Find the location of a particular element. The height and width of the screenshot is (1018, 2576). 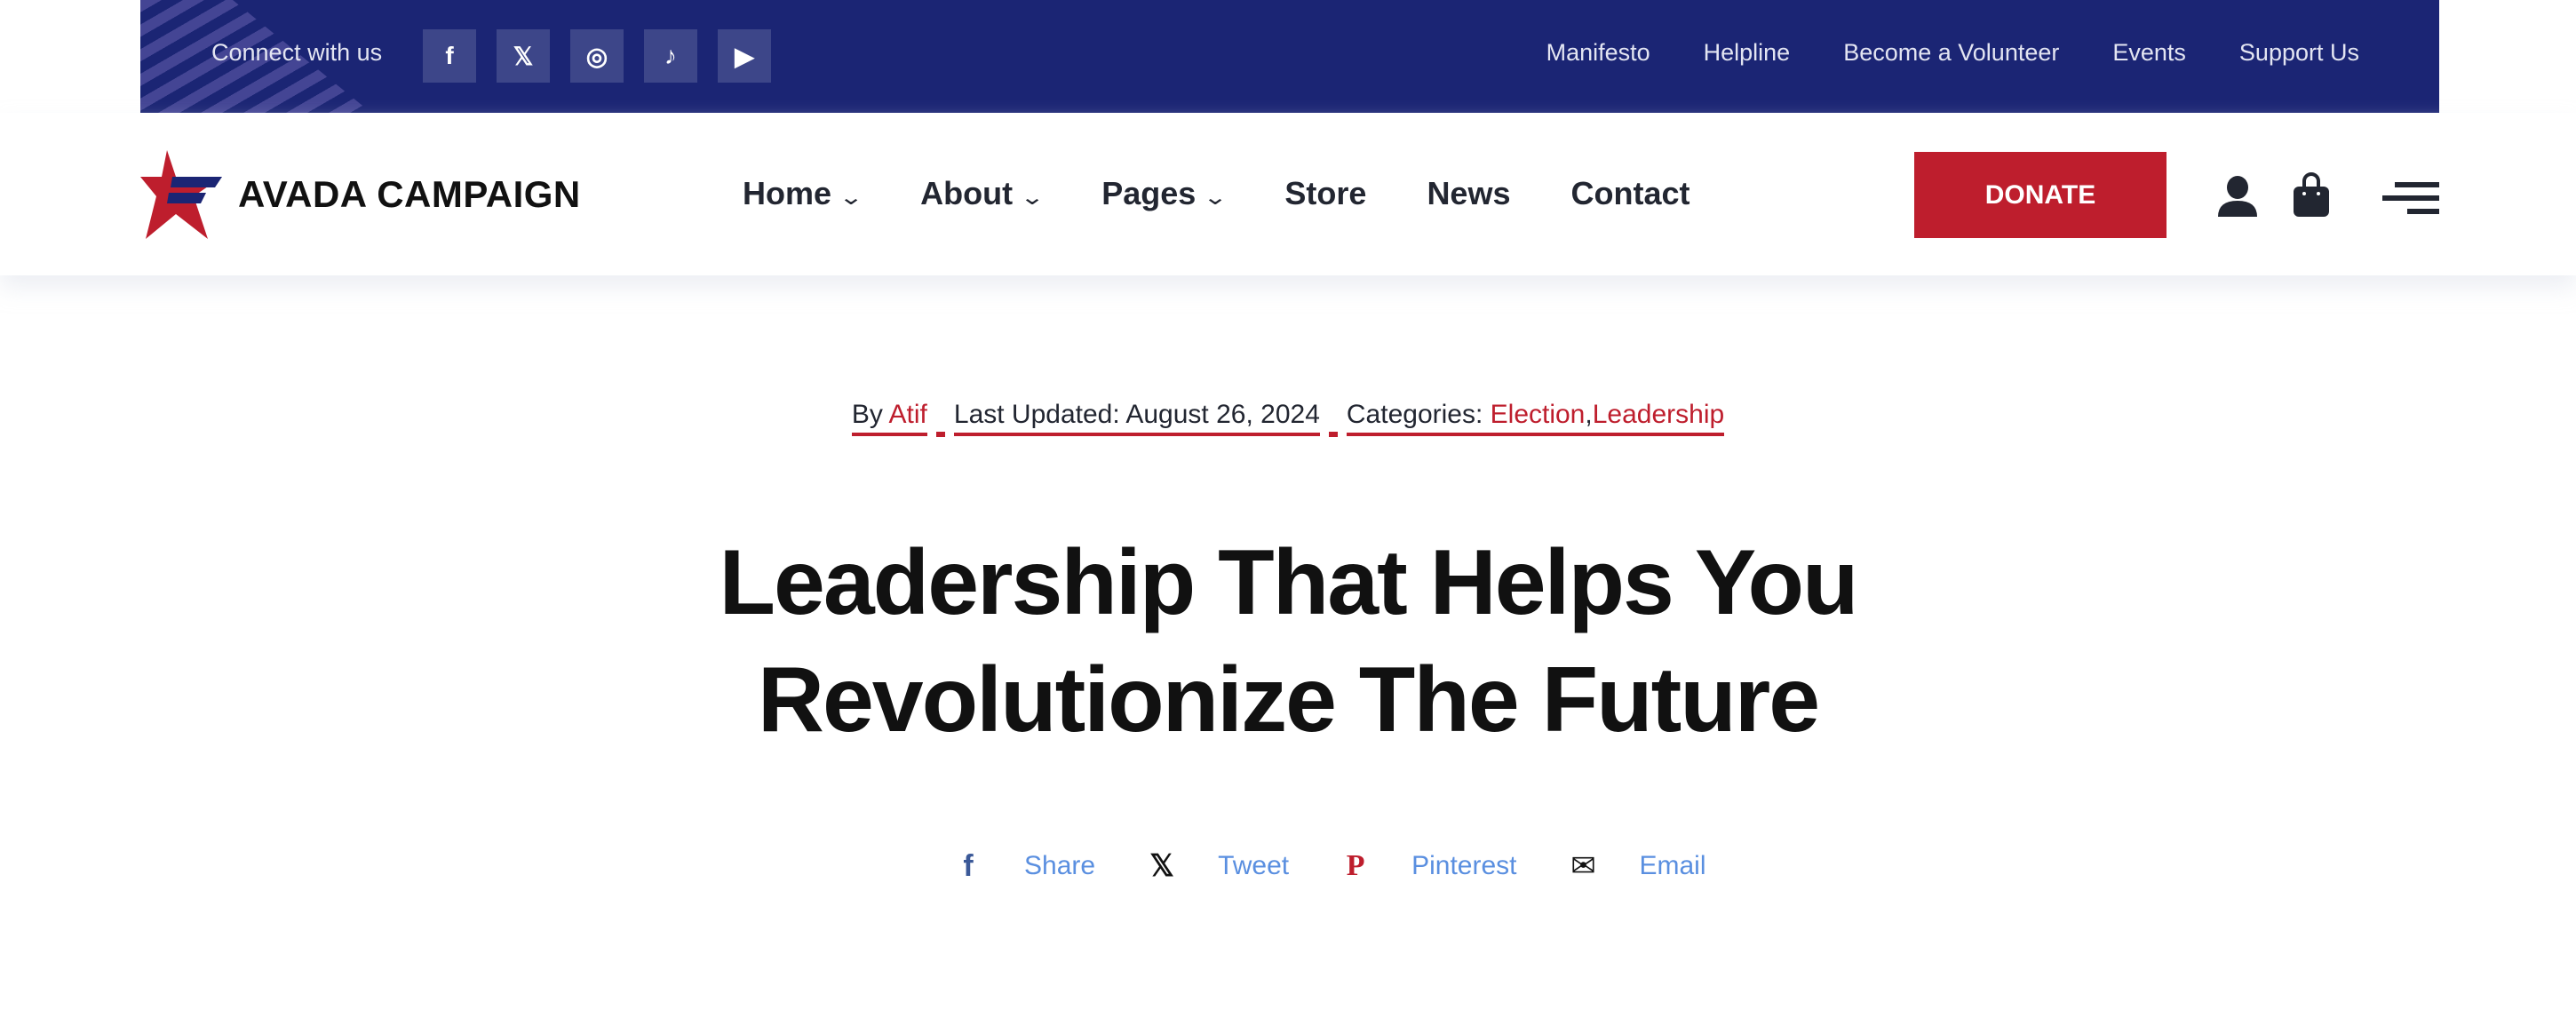

top-link-helpline: Helpline is located at coordinates (1747, 53).